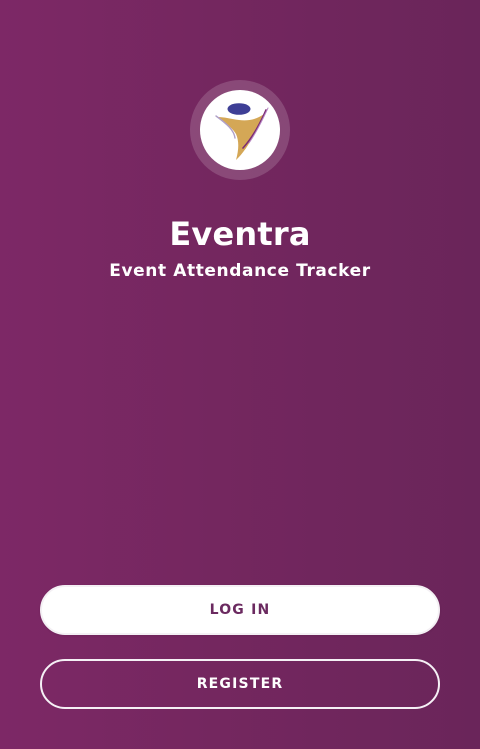  I want to click on app-tagline: Event Attendance Tracker, so click(240, 271).